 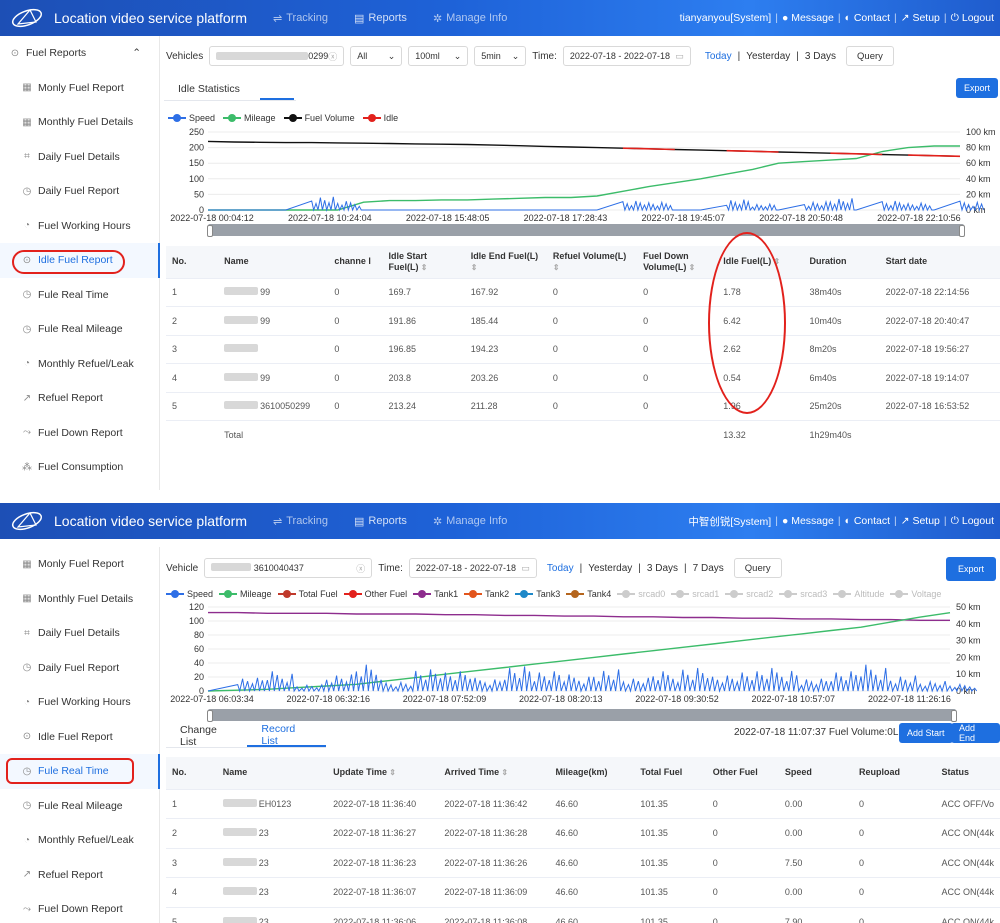 What do you see at coordinates (79, 467) in the screenshot?
I see `sidebar-item-11: ⁂ Fuel Consumption` at bounding box center [79, 467].